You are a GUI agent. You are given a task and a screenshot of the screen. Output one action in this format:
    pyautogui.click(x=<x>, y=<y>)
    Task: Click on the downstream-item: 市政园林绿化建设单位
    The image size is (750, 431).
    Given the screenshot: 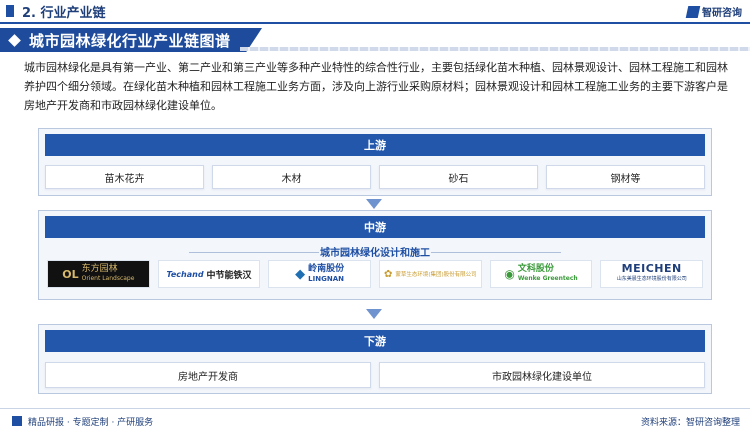 What is the action you would take?
    pyautogui.click(x=542, y=375)
    